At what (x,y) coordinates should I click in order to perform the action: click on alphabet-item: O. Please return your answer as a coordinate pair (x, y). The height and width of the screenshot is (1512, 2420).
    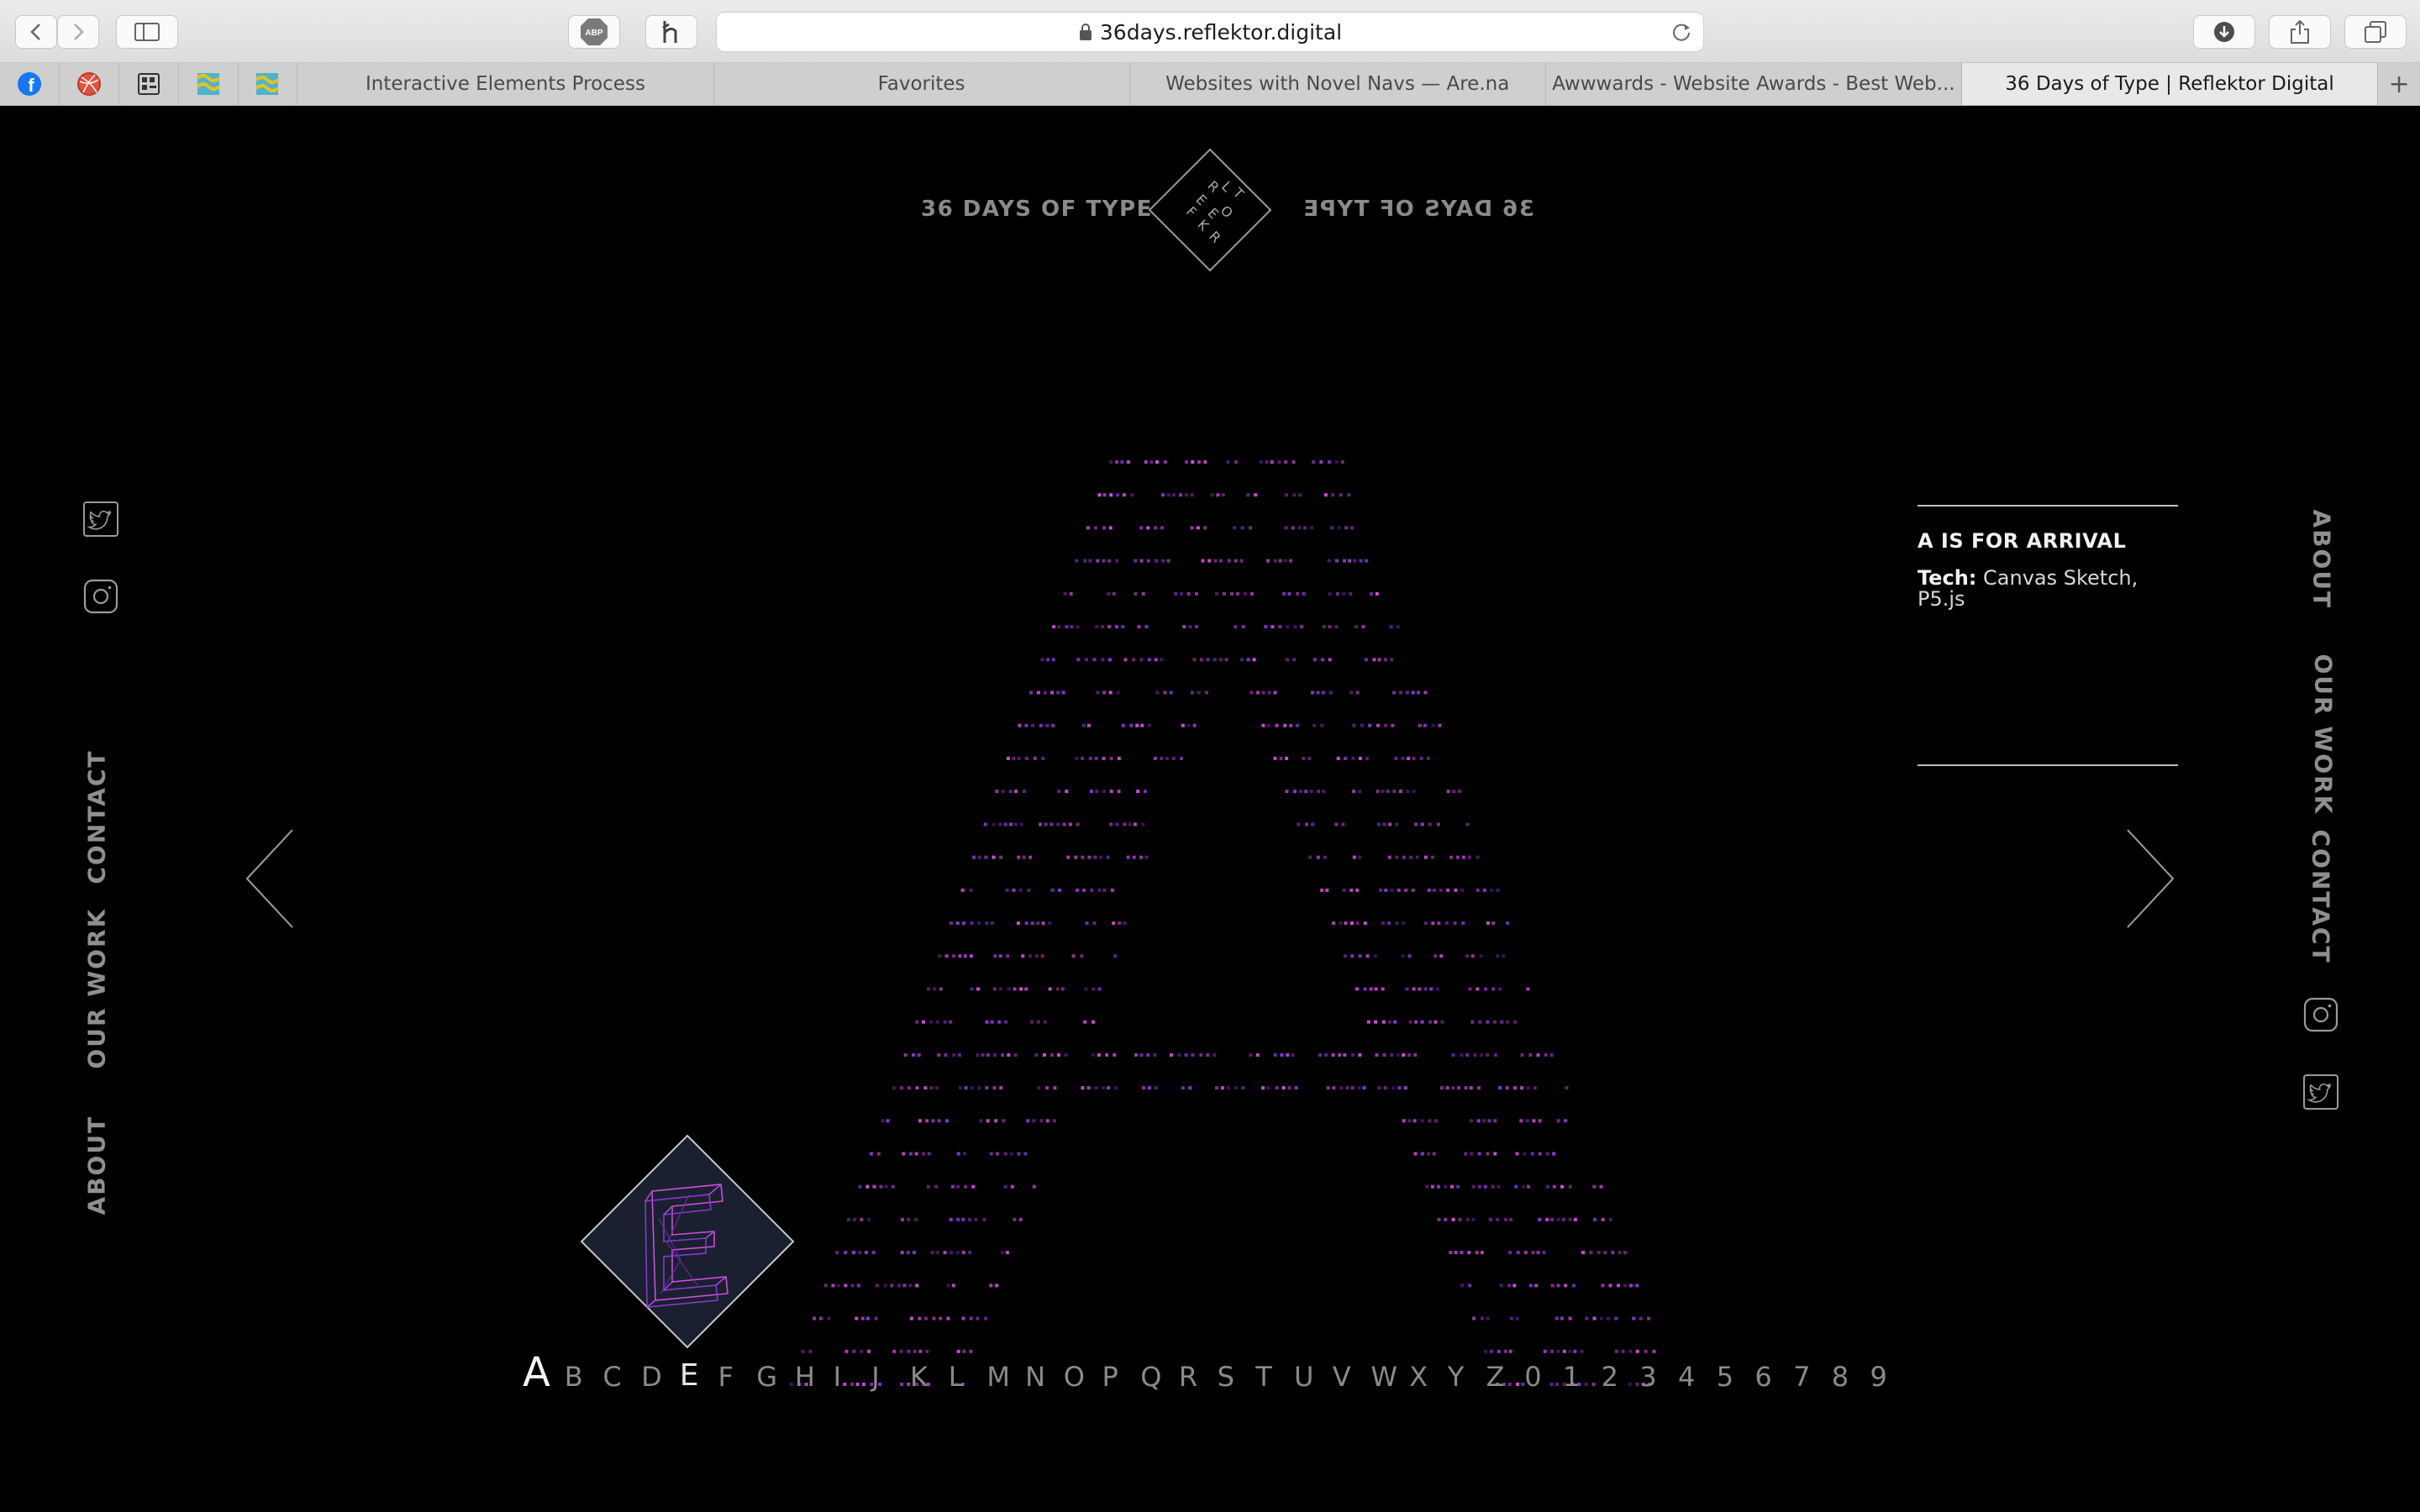
    Looking at the image, I should click on (1074, 1377).